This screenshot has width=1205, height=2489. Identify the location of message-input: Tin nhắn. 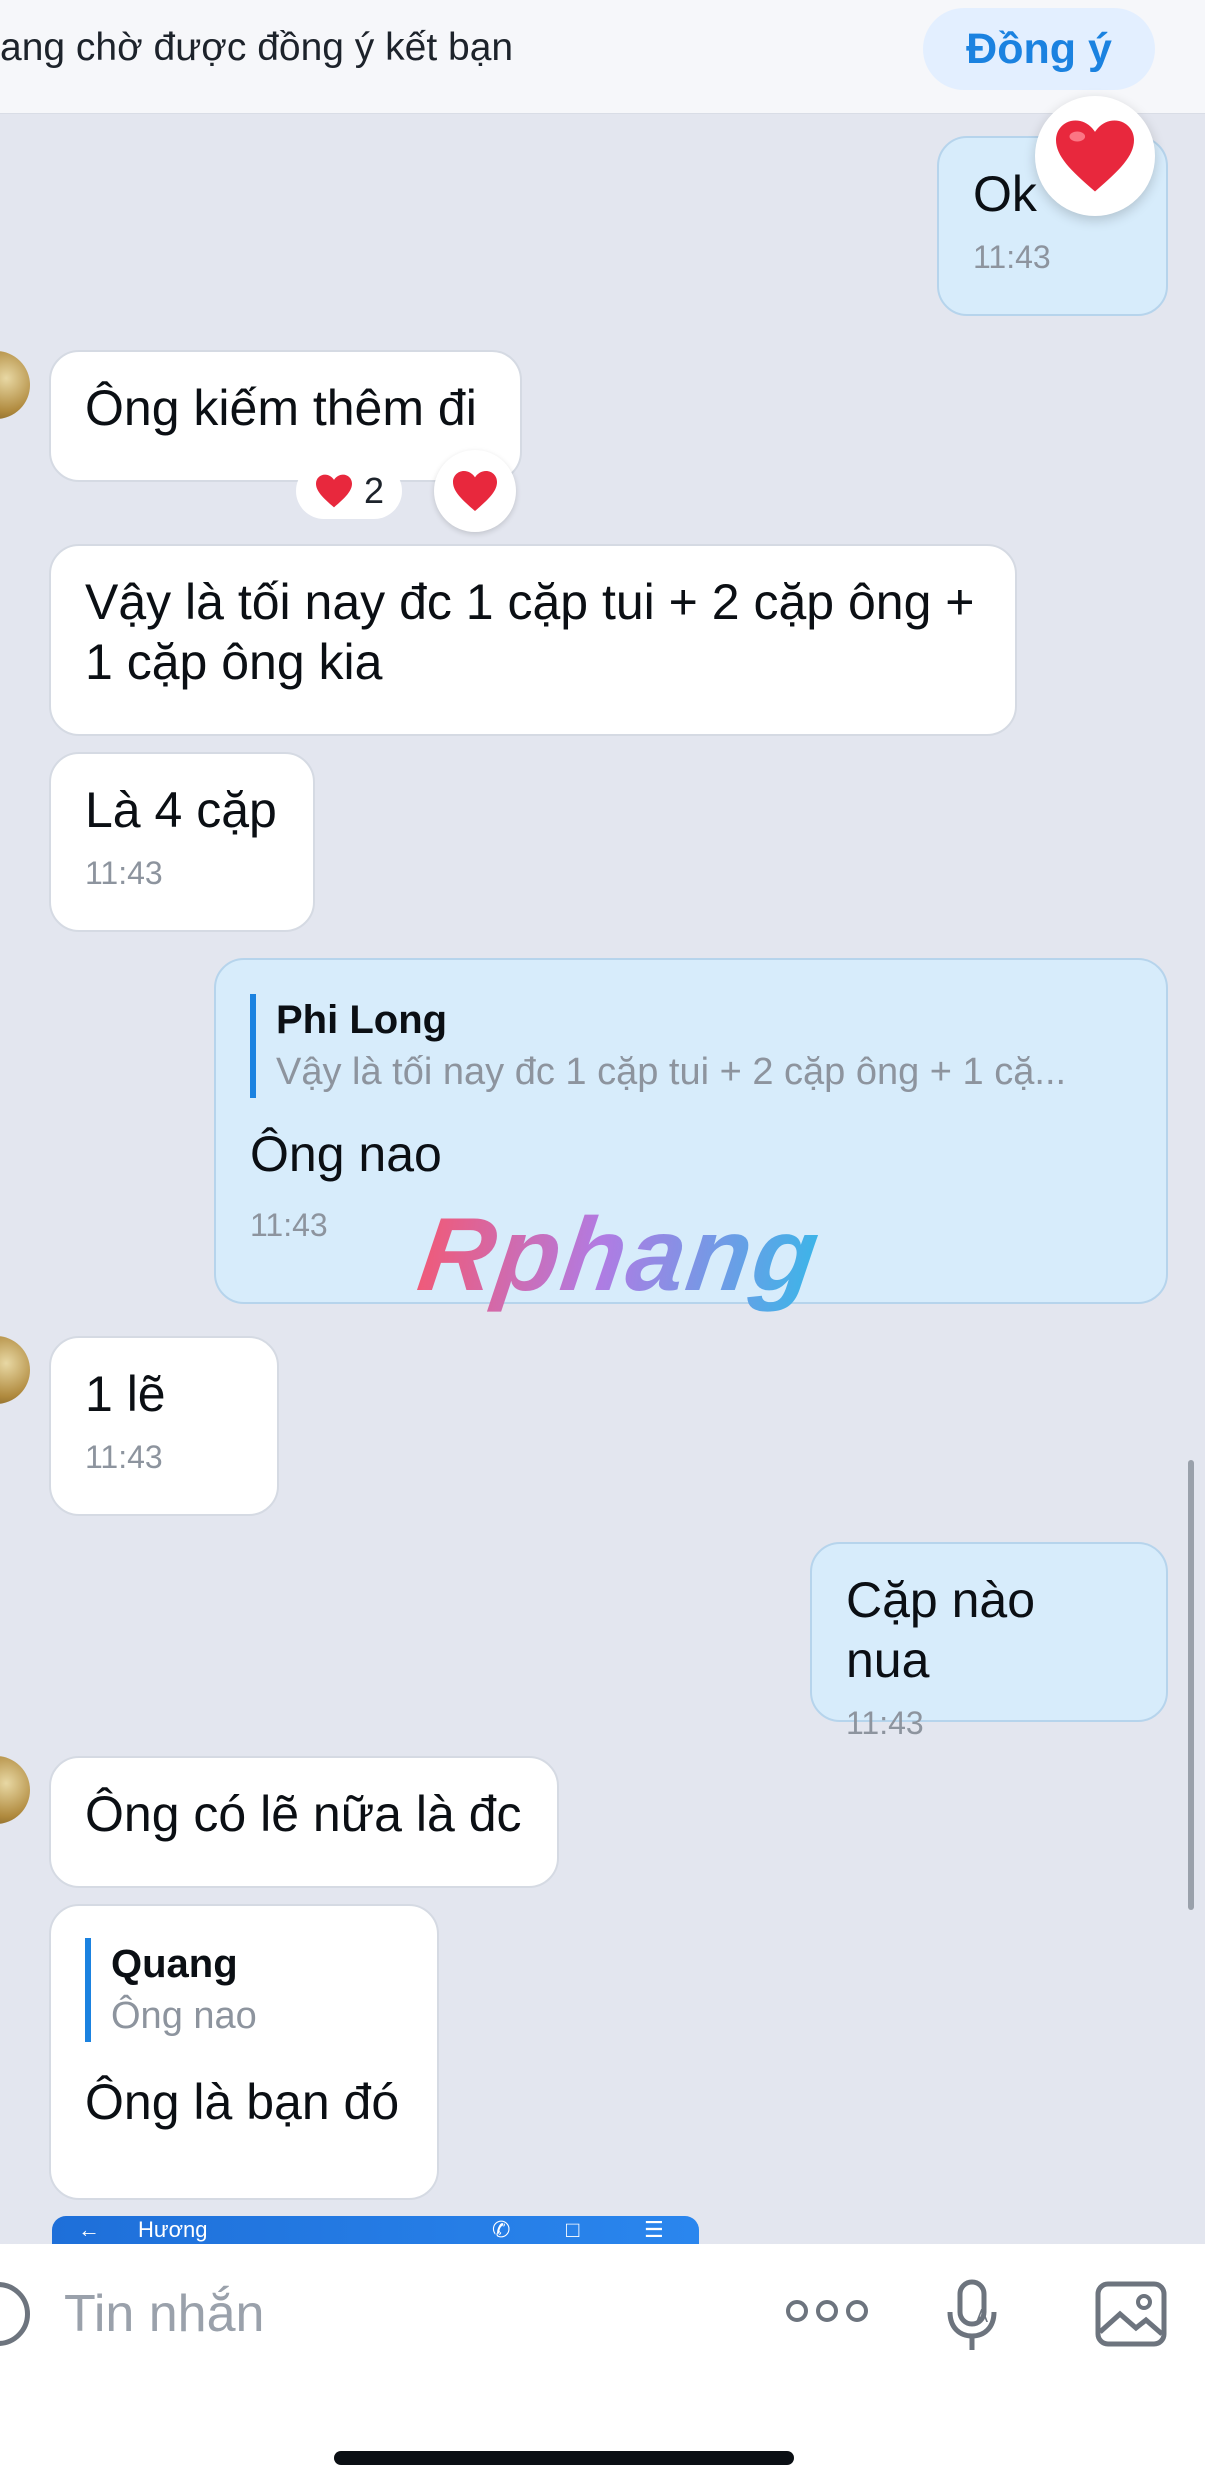
(164, 2314).